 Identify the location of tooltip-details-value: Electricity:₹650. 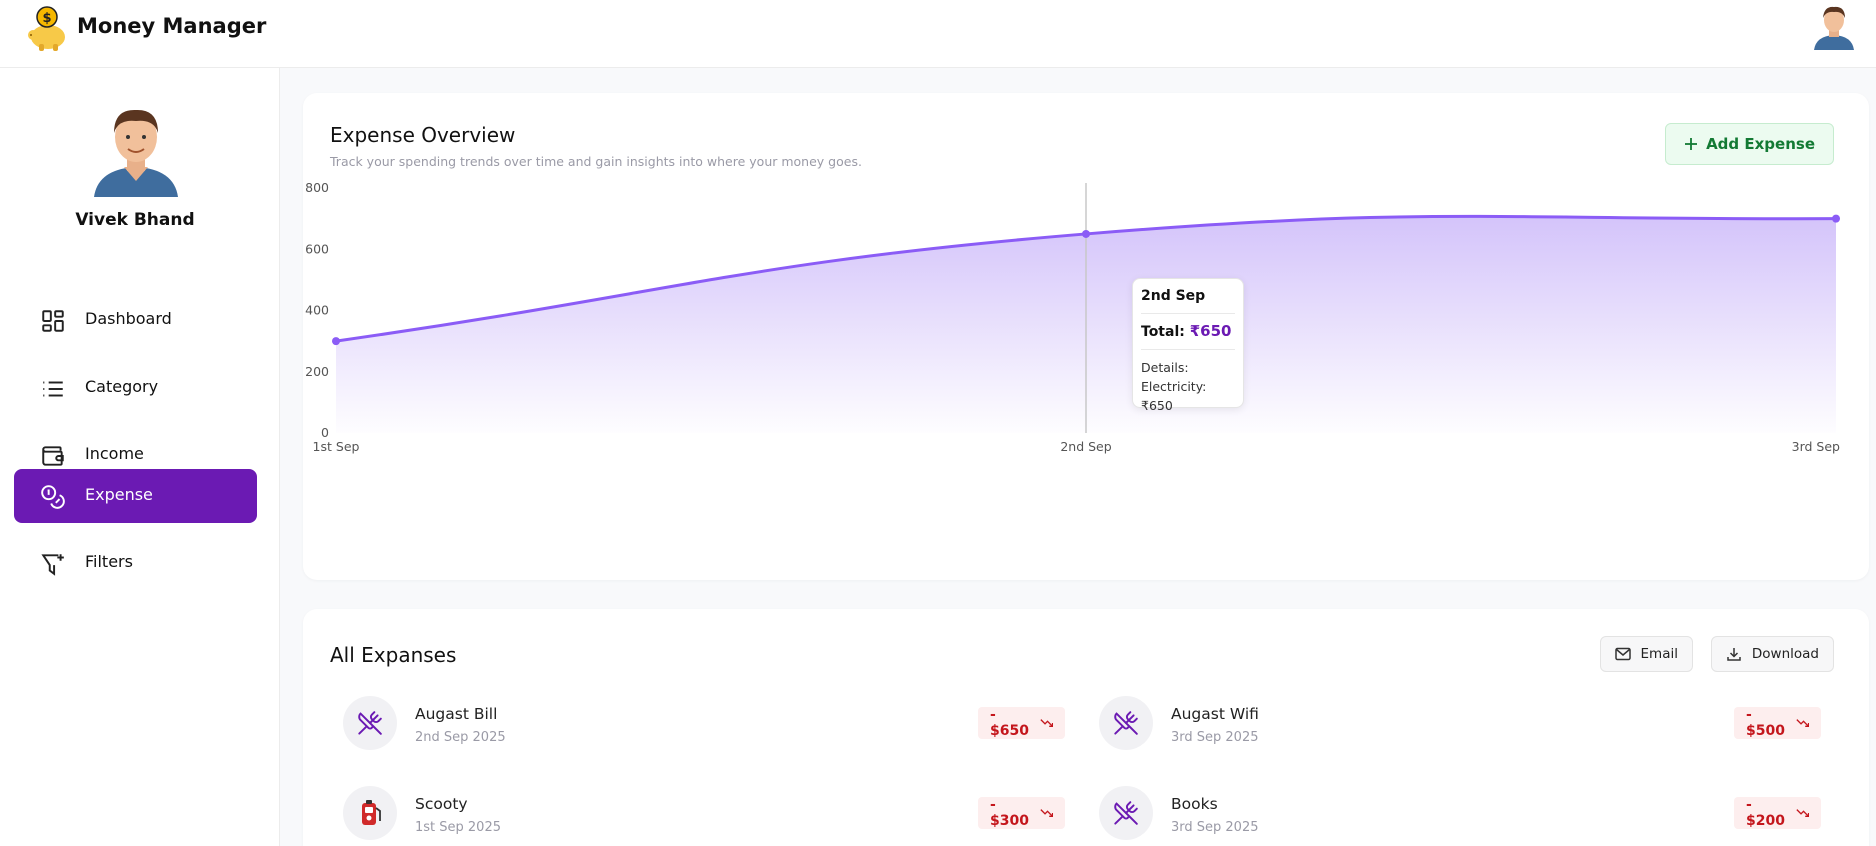
(1174, 396).